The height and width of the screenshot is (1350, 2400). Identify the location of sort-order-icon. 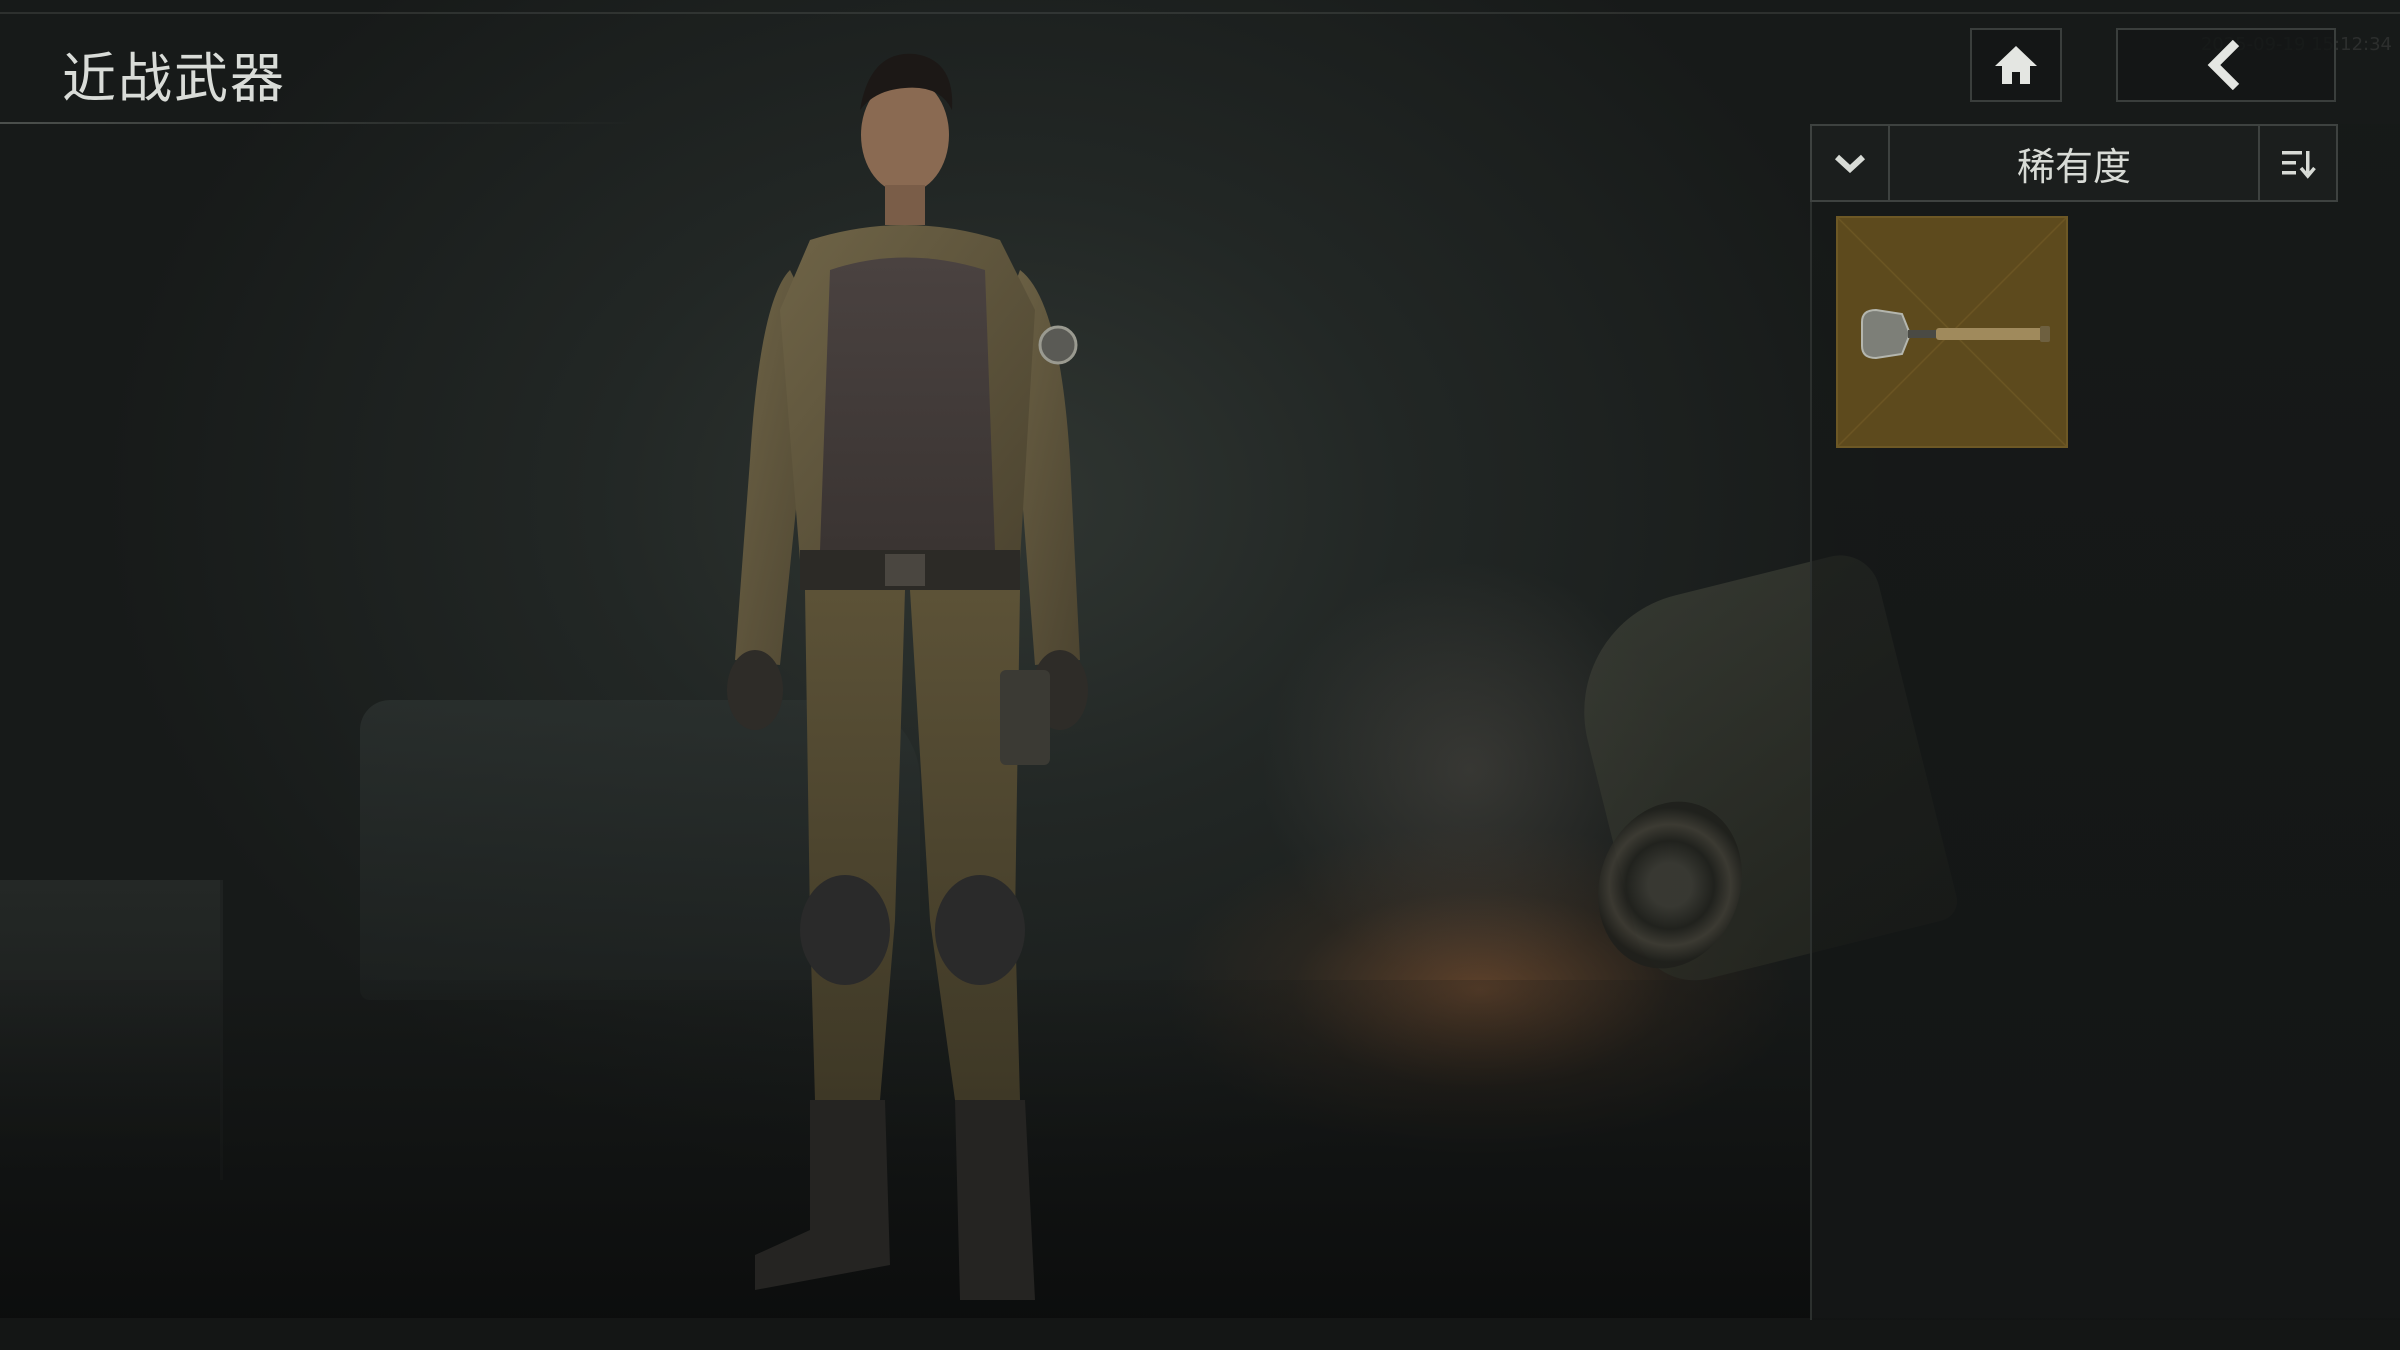
(2299, 165).